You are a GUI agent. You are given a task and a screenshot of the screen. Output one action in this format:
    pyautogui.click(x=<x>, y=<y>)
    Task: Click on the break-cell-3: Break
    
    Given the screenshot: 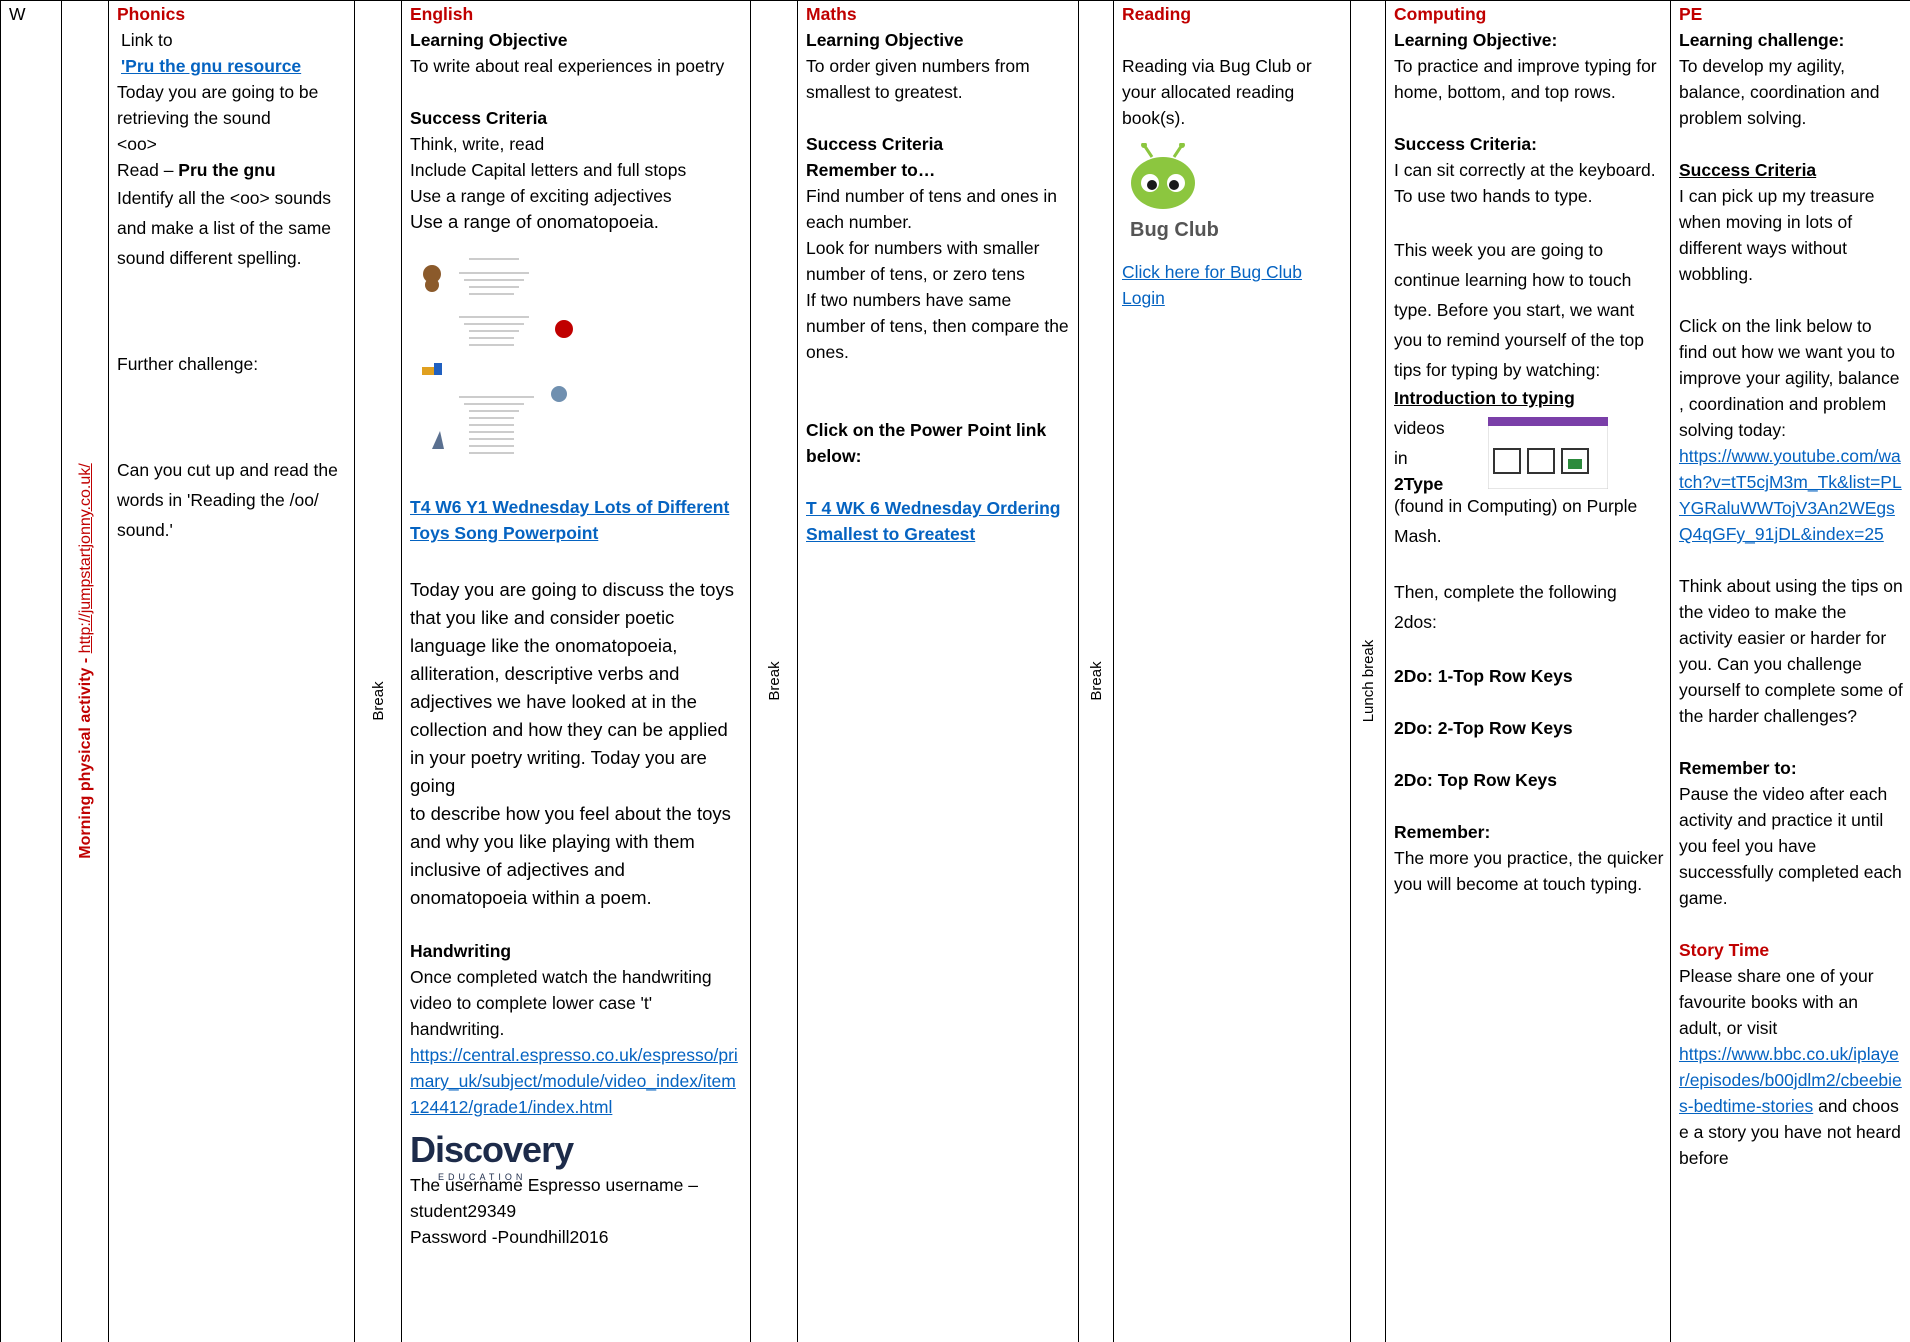 What is the action you would take?
    pyautogui.click(x=1096, y=671)
    